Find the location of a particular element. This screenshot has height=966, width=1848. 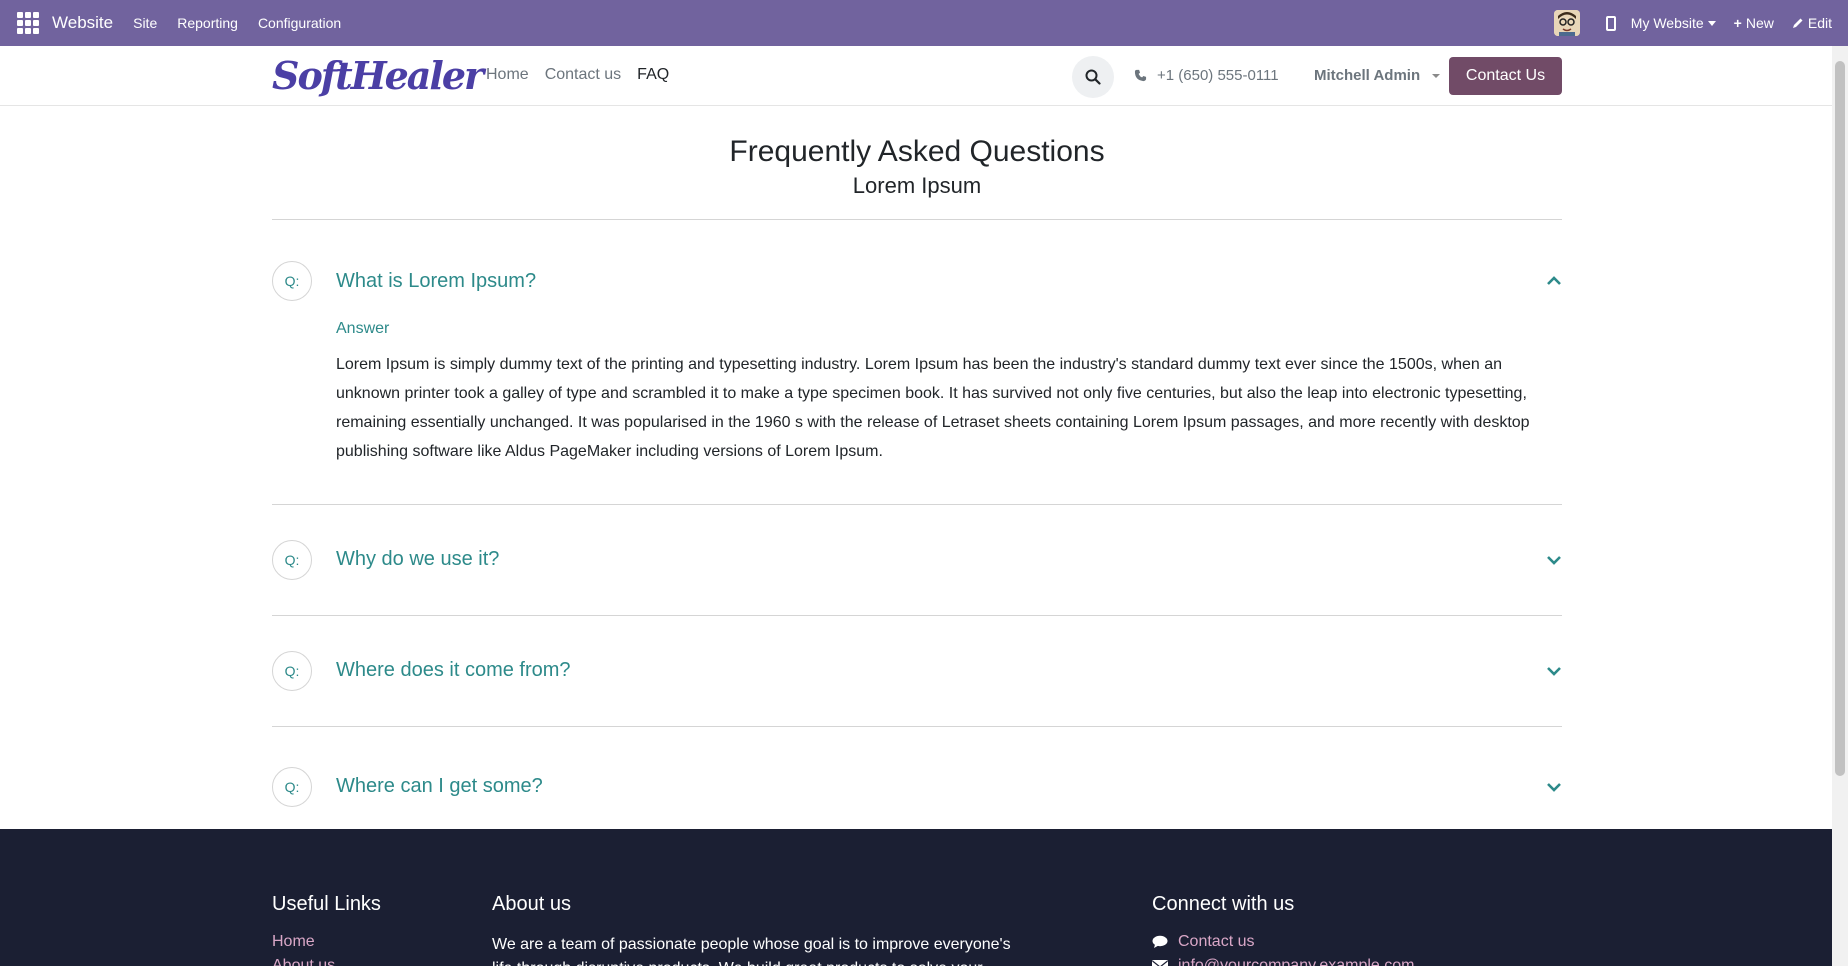

apps-menu-icon is located at coordinates (28, 23).